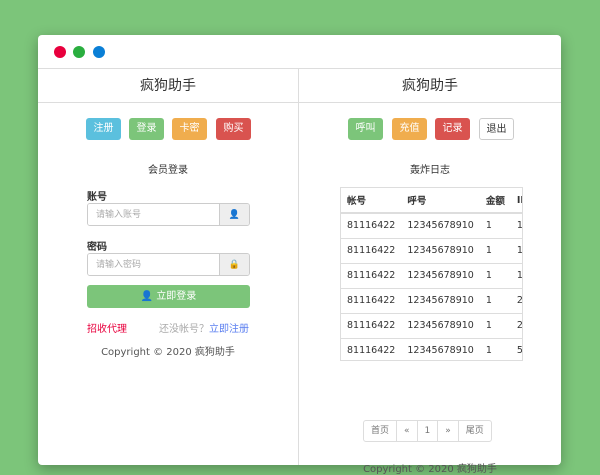 The height and width of the screenshot is (475, 600). I want to click on logout-button: 退出, so click(496, 129).